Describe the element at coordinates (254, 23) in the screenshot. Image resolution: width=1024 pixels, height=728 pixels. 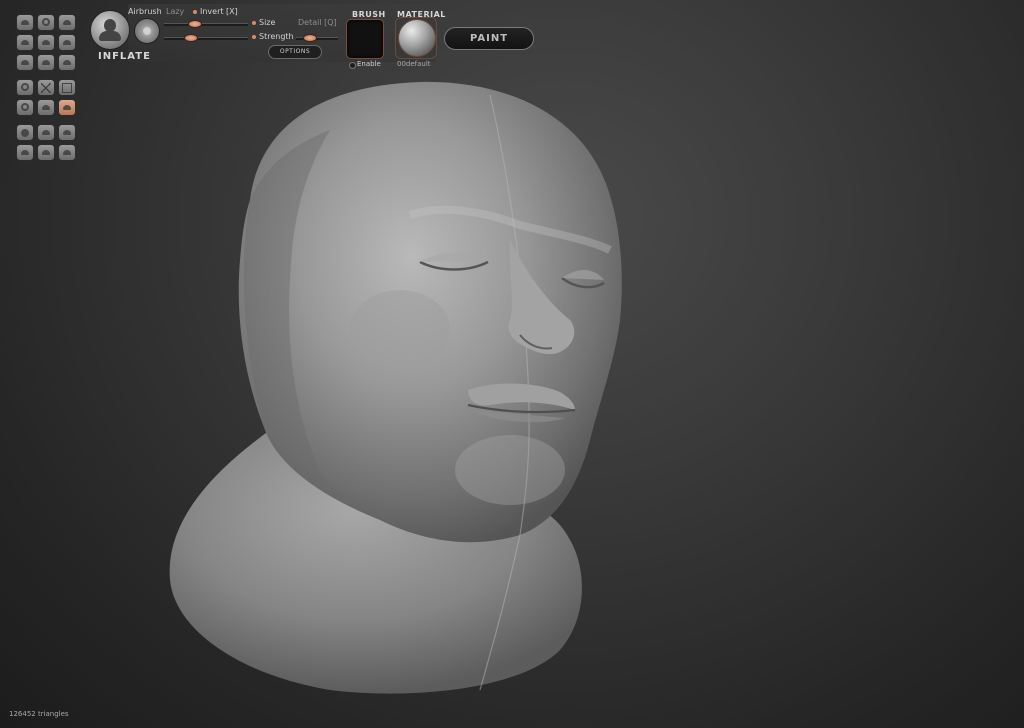
I see `size-indicator-icon` at that location.